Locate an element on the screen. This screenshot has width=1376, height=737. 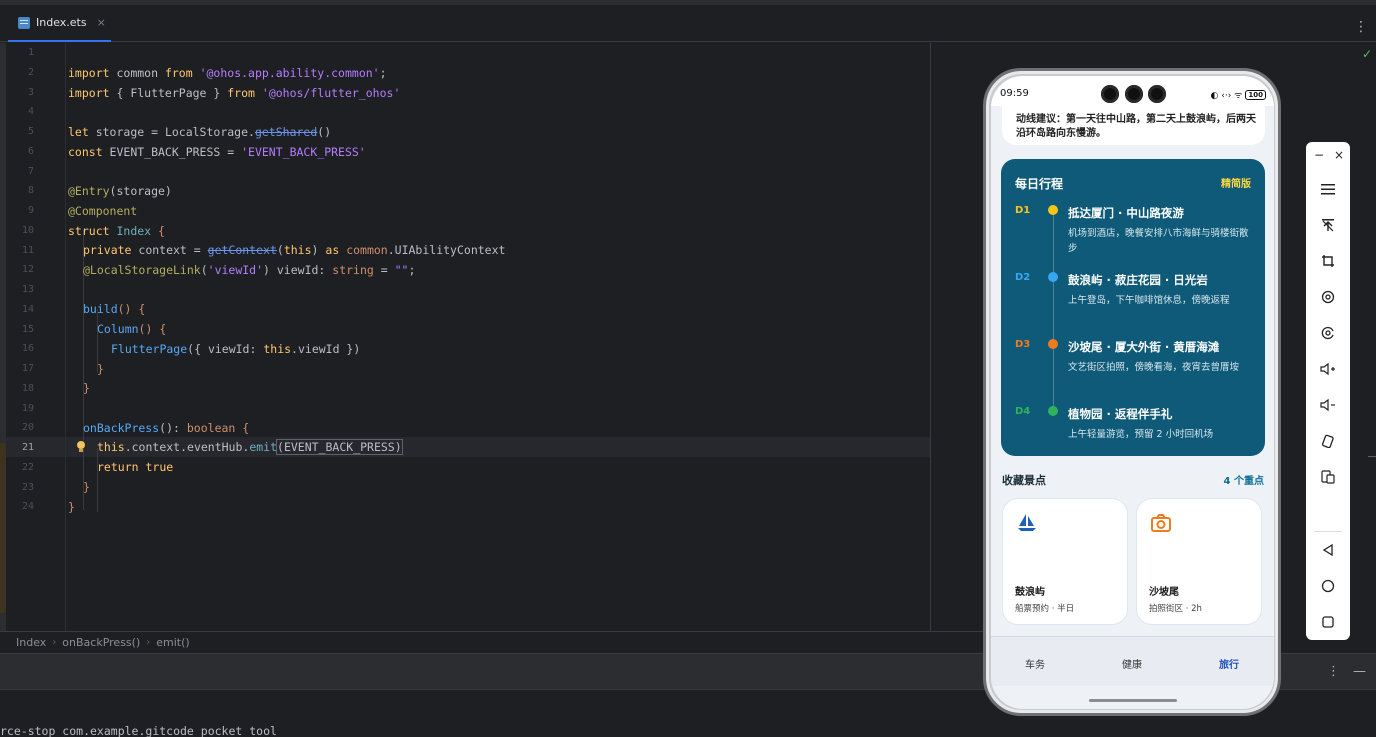
code-line-14: build() { is located at coordinates (114, 309).